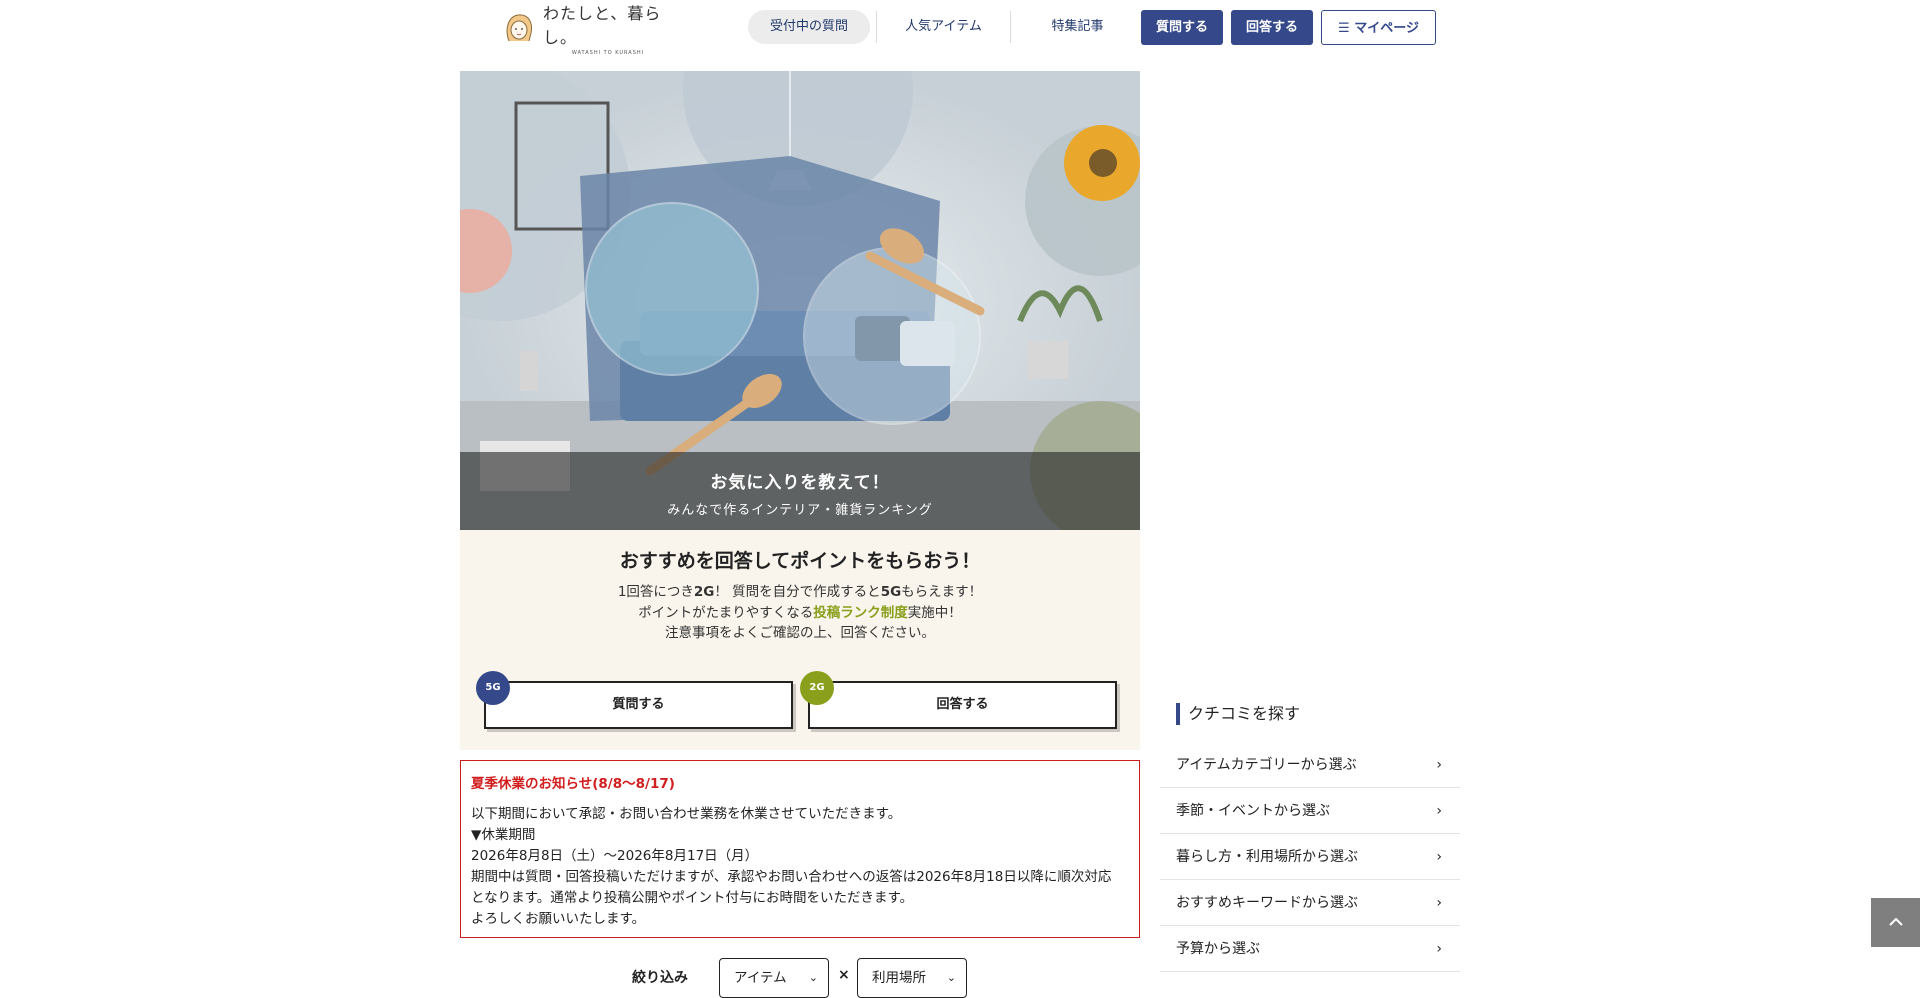 The width and height of the screenshot is (1920, 998). Describe the element at coordinates (1310, 949) in the screenshot. I see `sidebar-item-budget: 予算から選ぶ ›` at that location.